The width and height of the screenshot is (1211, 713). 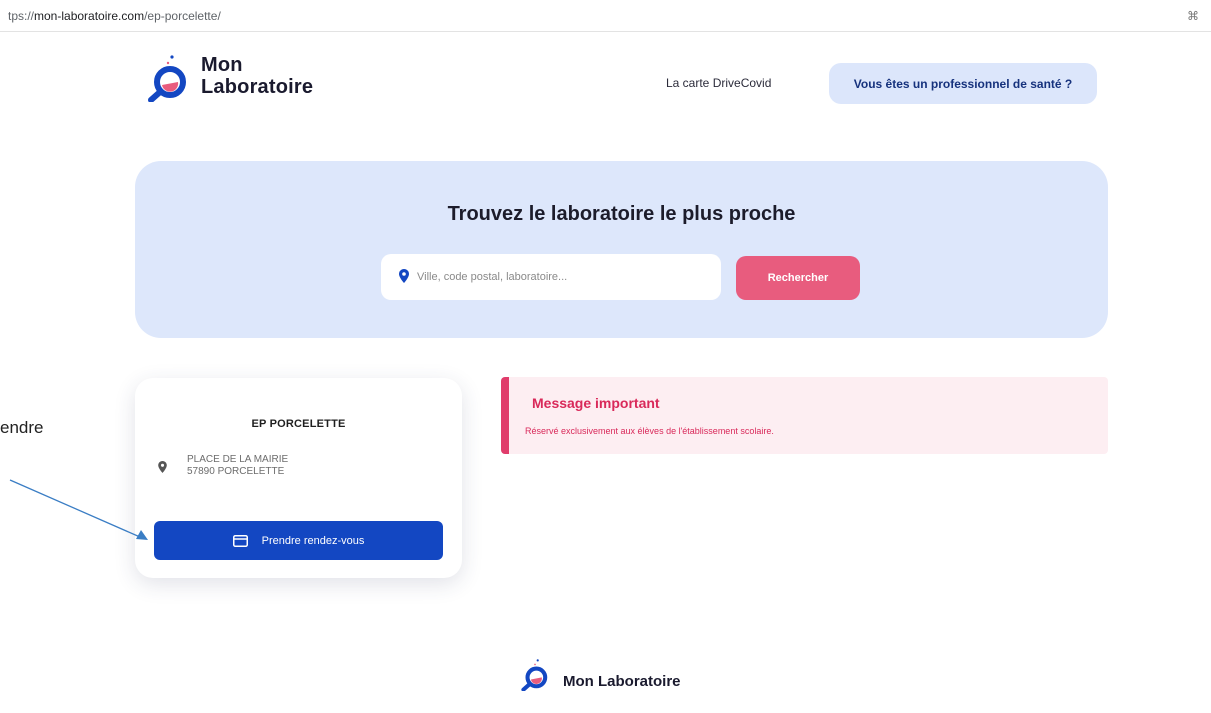 I want to click on search-input, so click(x=562, y=277).